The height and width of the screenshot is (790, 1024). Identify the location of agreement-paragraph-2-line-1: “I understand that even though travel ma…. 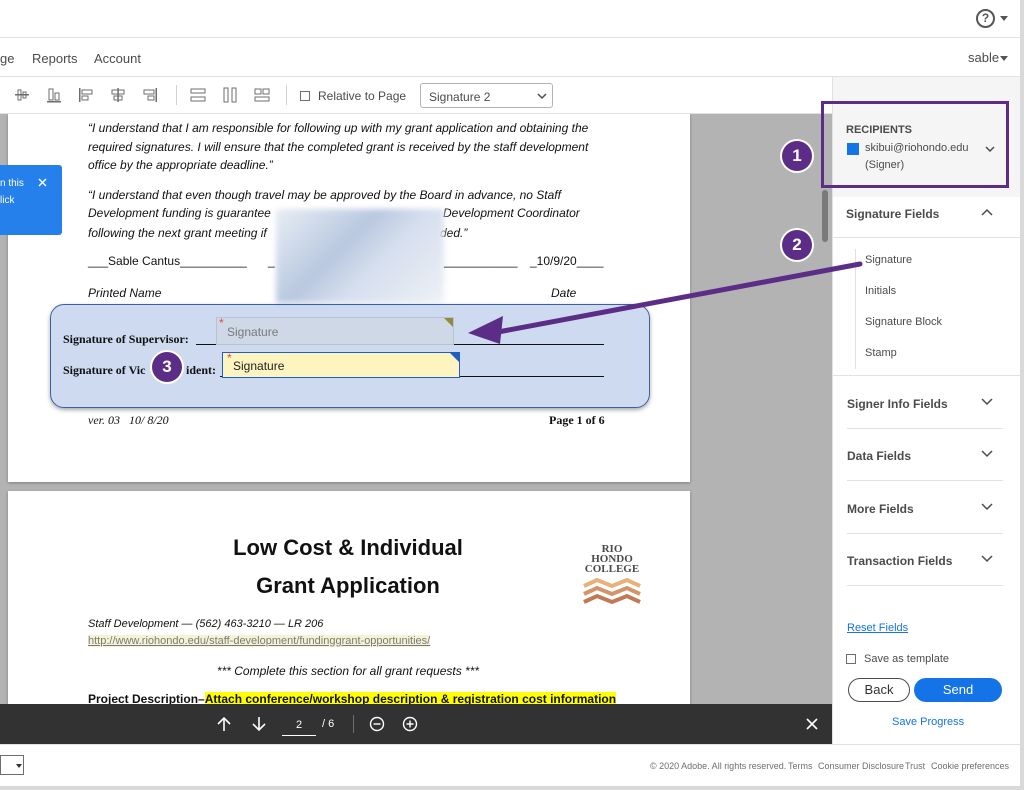
(324, 195).